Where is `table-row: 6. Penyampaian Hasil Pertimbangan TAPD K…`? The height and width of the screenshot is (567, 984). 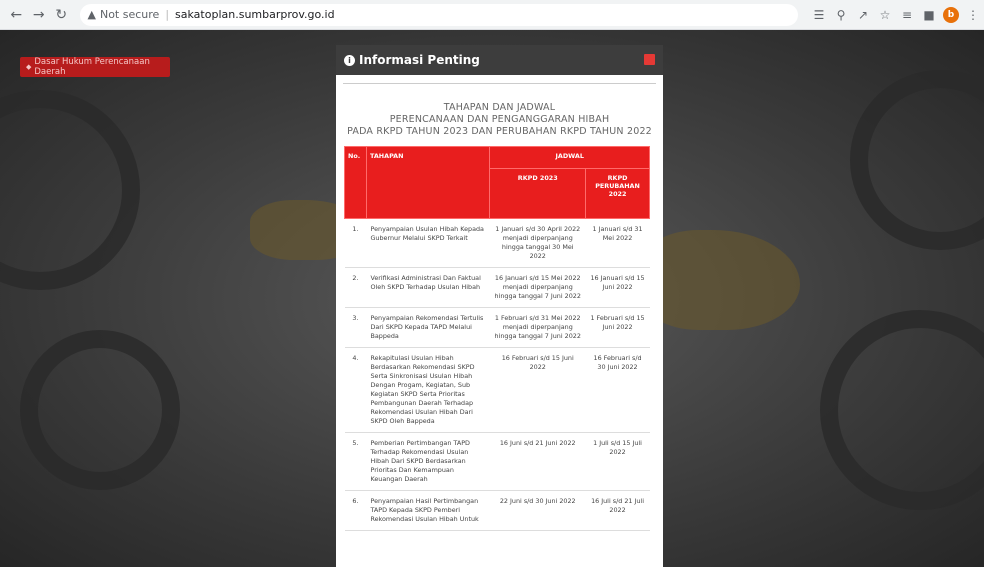 table-row: 6. Penyampaian Hasil Pertimbangan TAPD K… is located at coordinates (497, 510).